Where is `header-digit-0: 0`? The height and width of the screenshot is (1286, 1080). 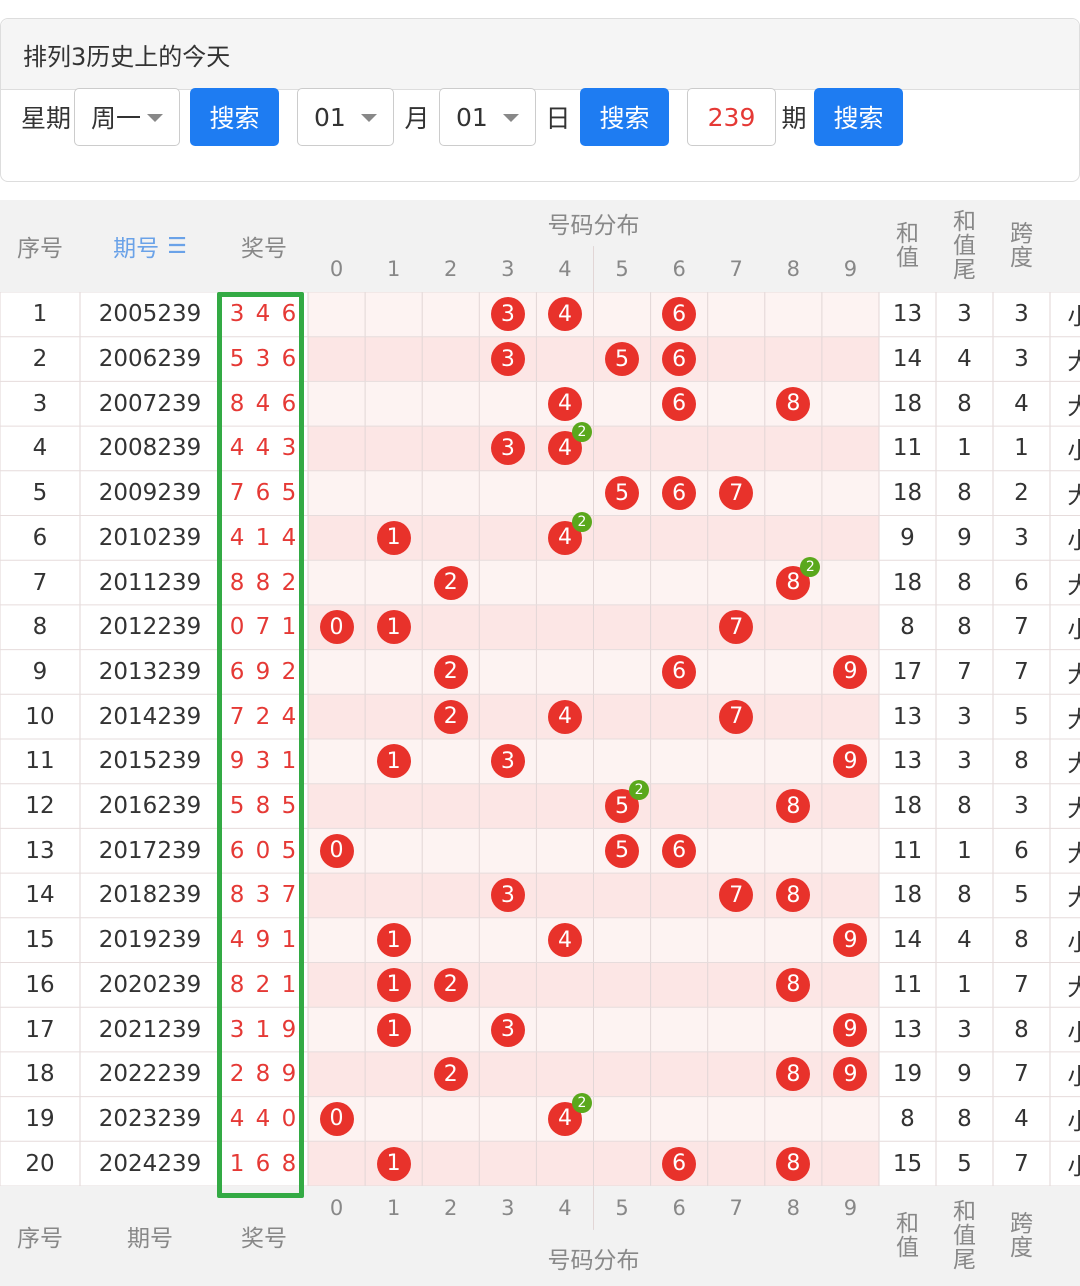
header-digit-0: 0 is located at coordinates (337, 269).